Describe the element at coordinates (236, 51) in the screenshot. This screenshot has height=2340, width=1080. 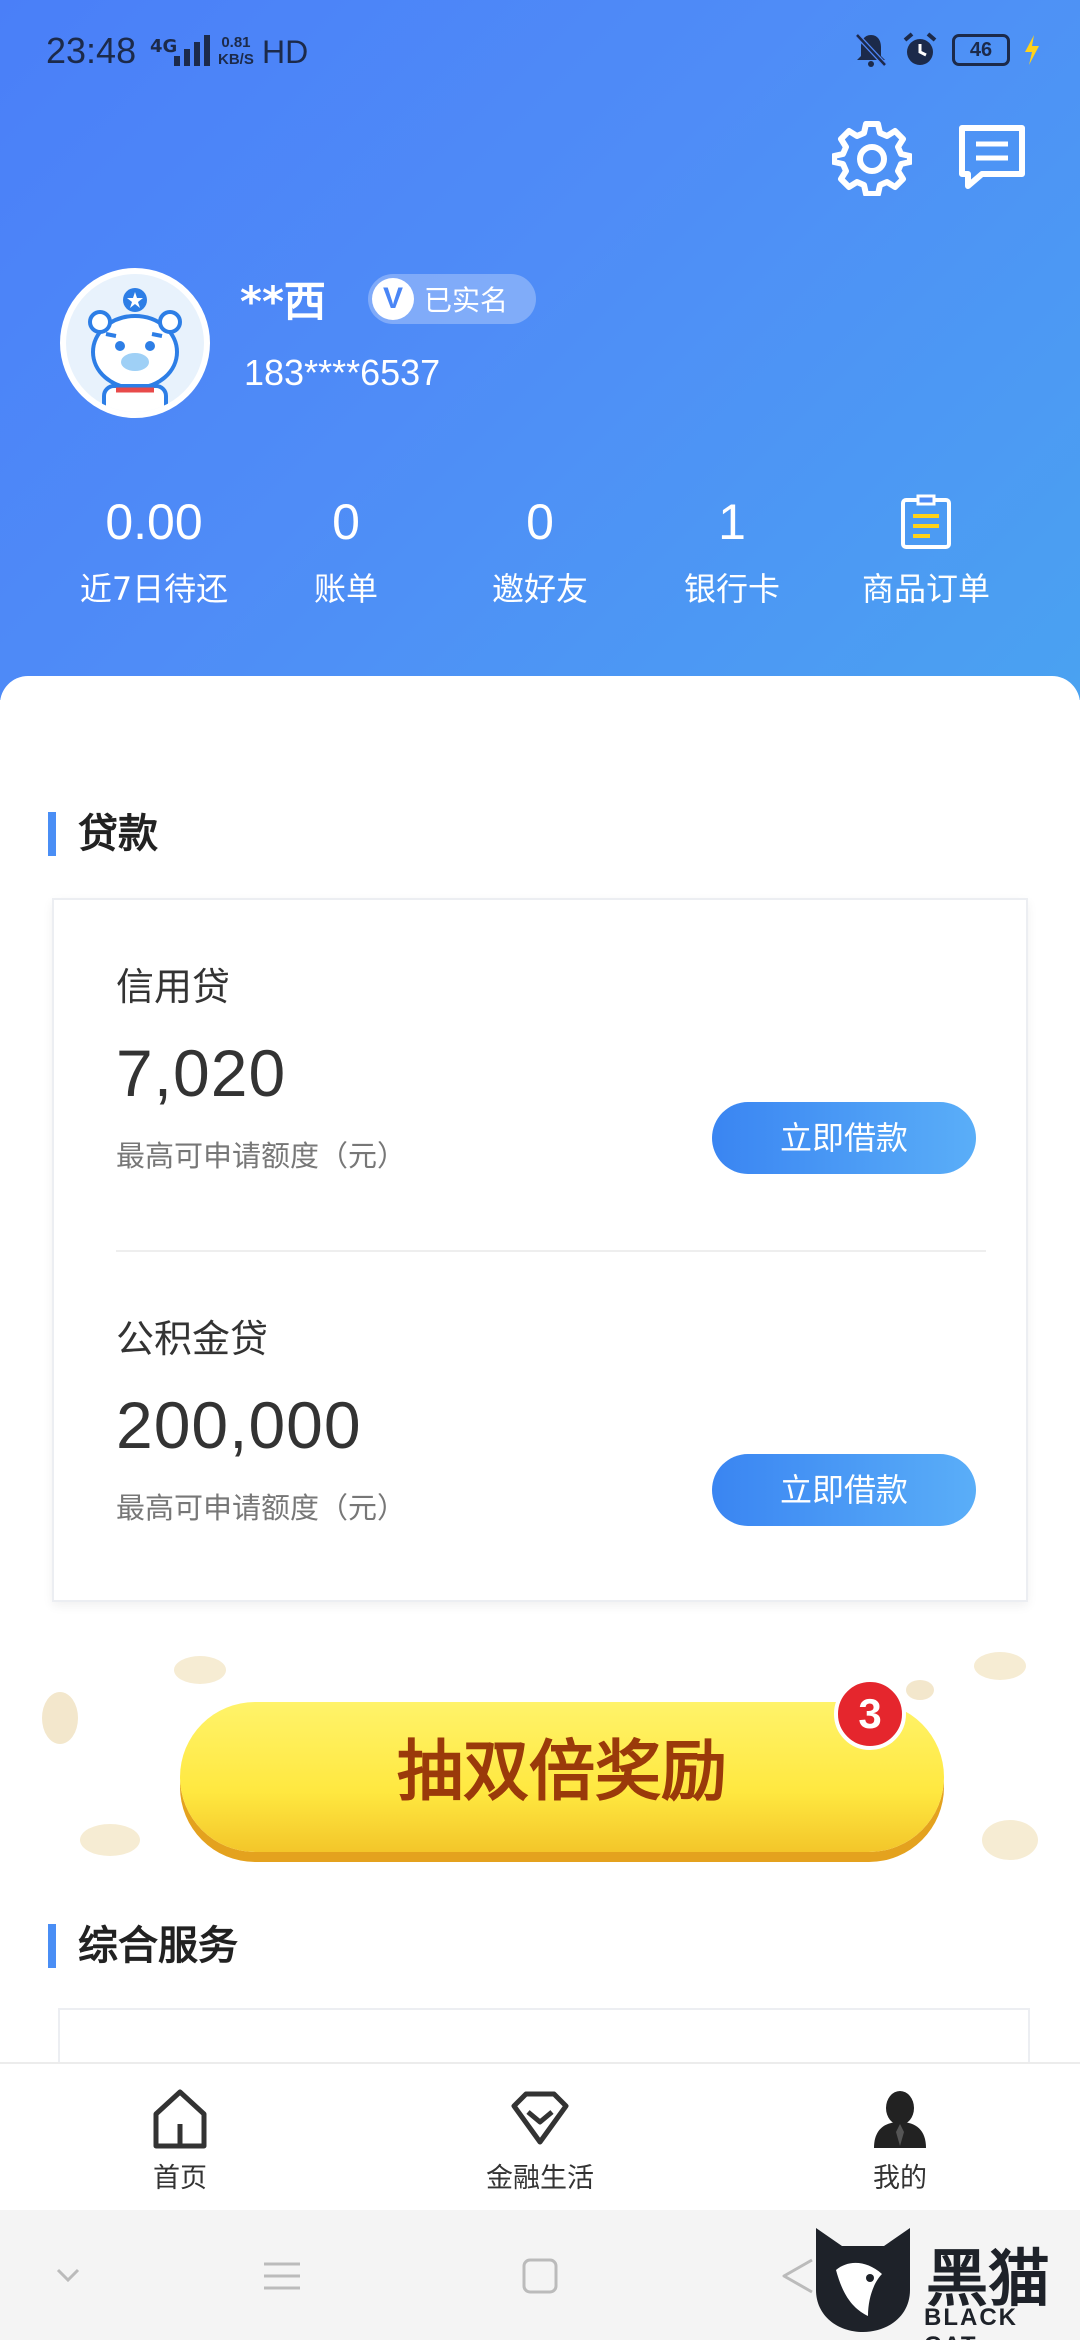
I see `network-speed: 0.81 KB/S` at that location.